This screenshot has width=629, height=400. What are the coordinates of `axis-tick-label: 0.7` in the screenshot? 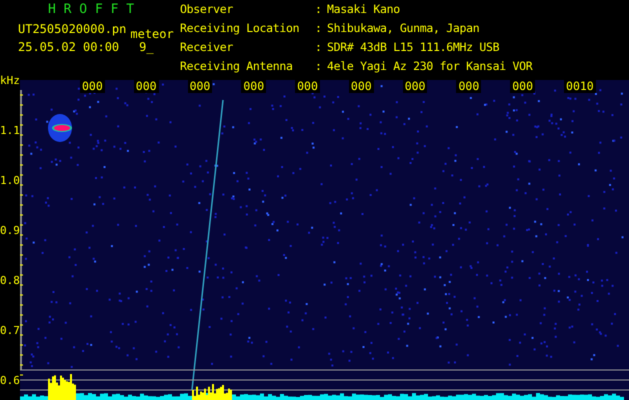 It's located at (10, 330).